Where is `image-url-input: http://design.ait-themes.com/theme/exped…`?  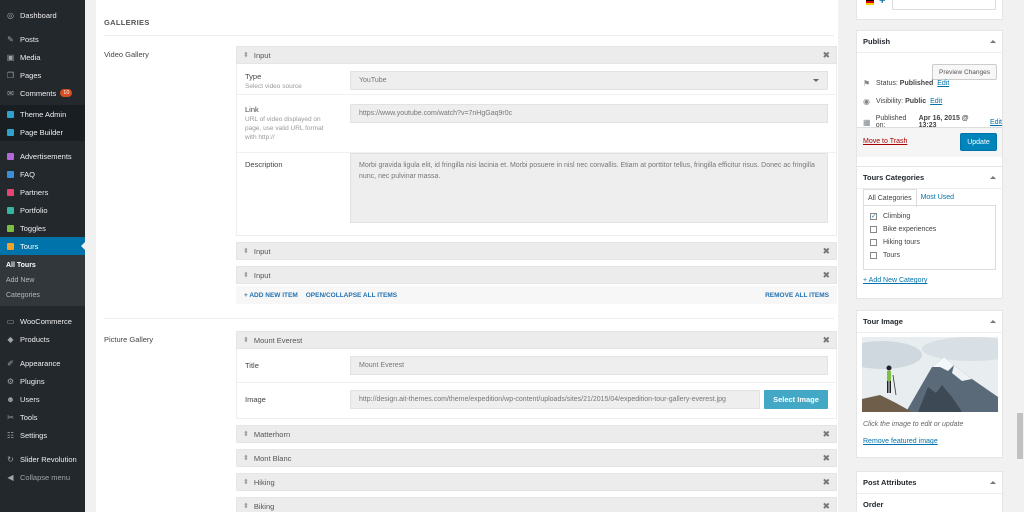
image-url-input: http://design.ait-themes.com/theme/exped… is located at coordinates (555, 399).